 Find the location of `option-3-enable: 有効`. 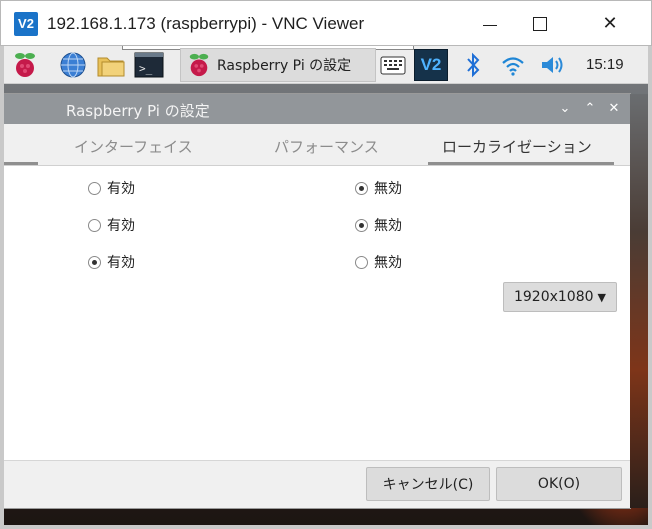

option-3-enable: 有効 is located at coordinates (111, 262).